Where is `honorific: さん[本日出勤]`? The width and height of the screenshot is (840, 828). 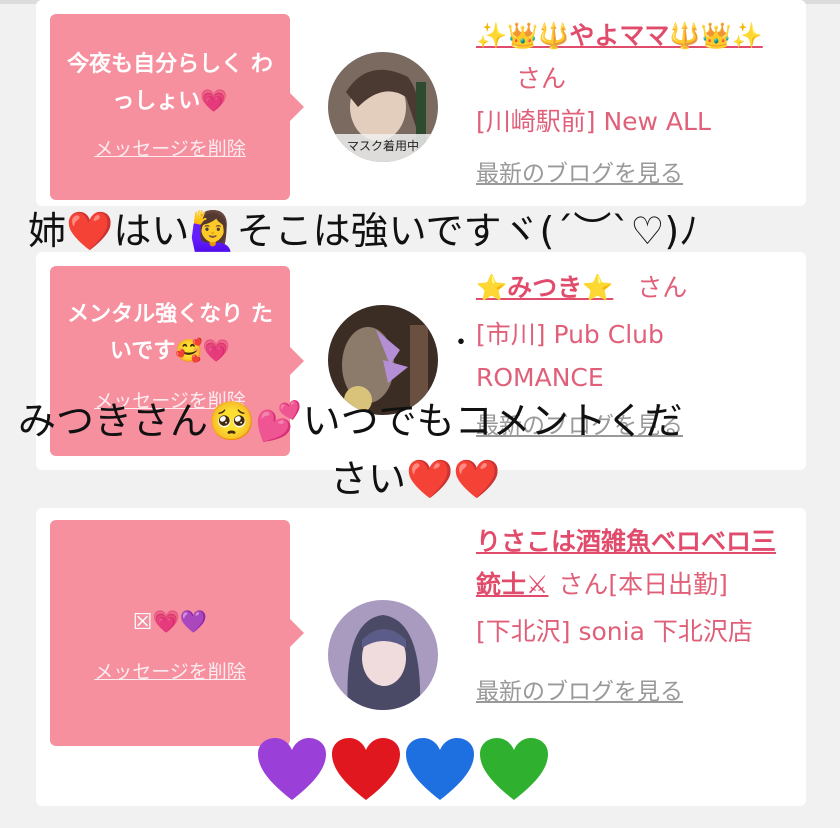
honorific: さん[本日出勤] is located at coordinates (643, 584).